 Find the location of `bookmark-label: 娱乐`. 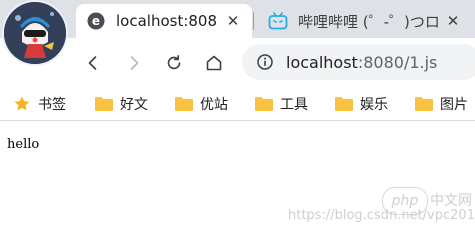

bookmark-label: 娱乐 is located at coordinates (374, 105).